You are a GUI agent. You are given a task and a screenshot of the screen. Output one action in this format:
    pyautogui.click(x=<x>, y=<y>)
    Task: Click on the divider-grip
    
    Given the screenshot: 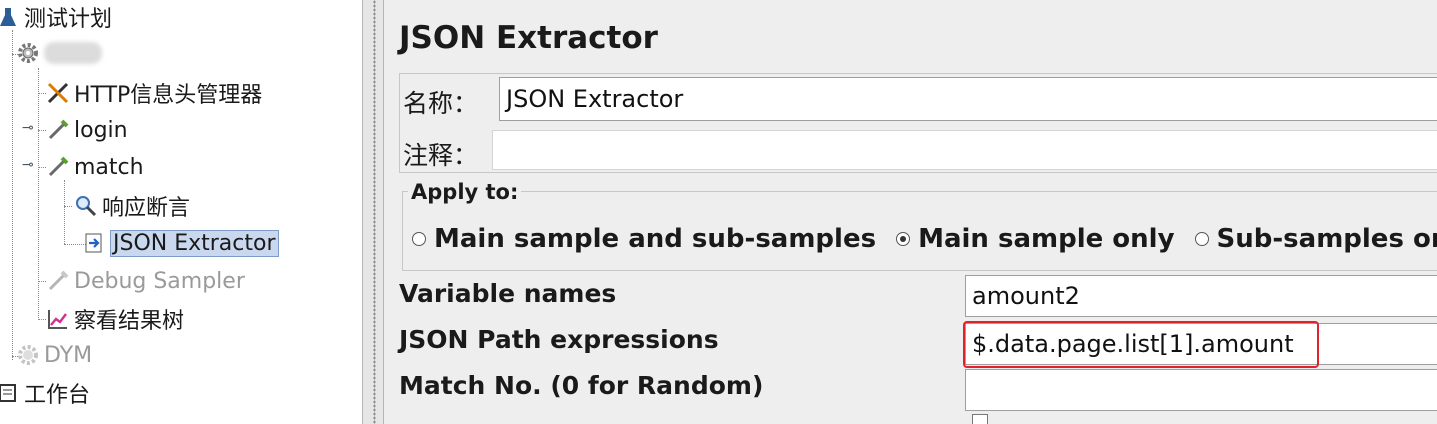 What is the action you would take?
    pyautogui.click(x=374, y=212)
    